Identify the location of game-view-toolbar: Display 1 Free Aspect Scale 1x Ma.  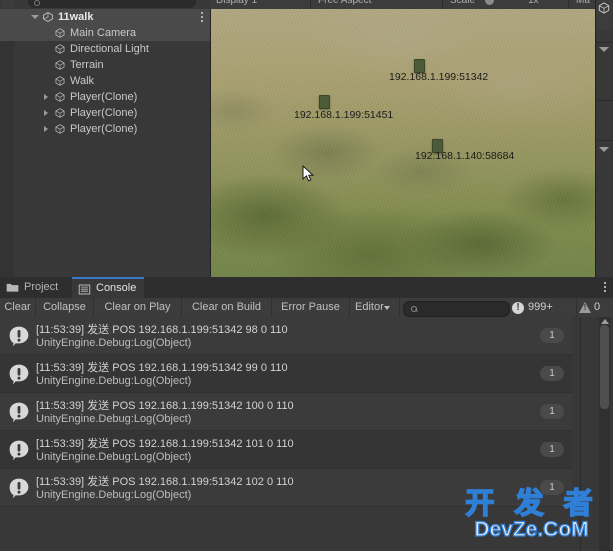
(411, 4).